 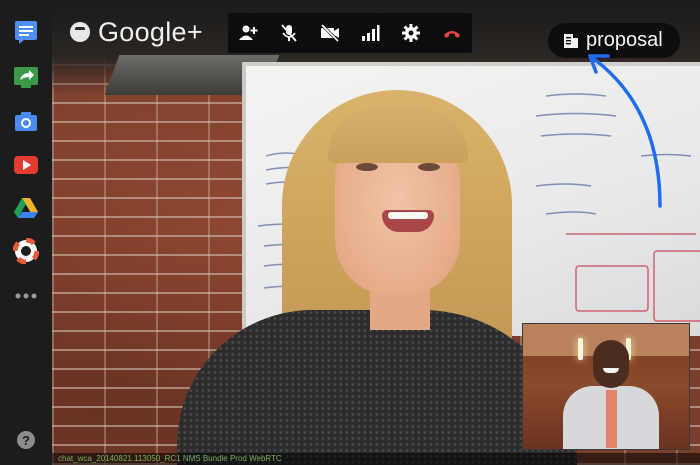 I want to click on hangouts-quote-icon, so click(x=80, y=32).